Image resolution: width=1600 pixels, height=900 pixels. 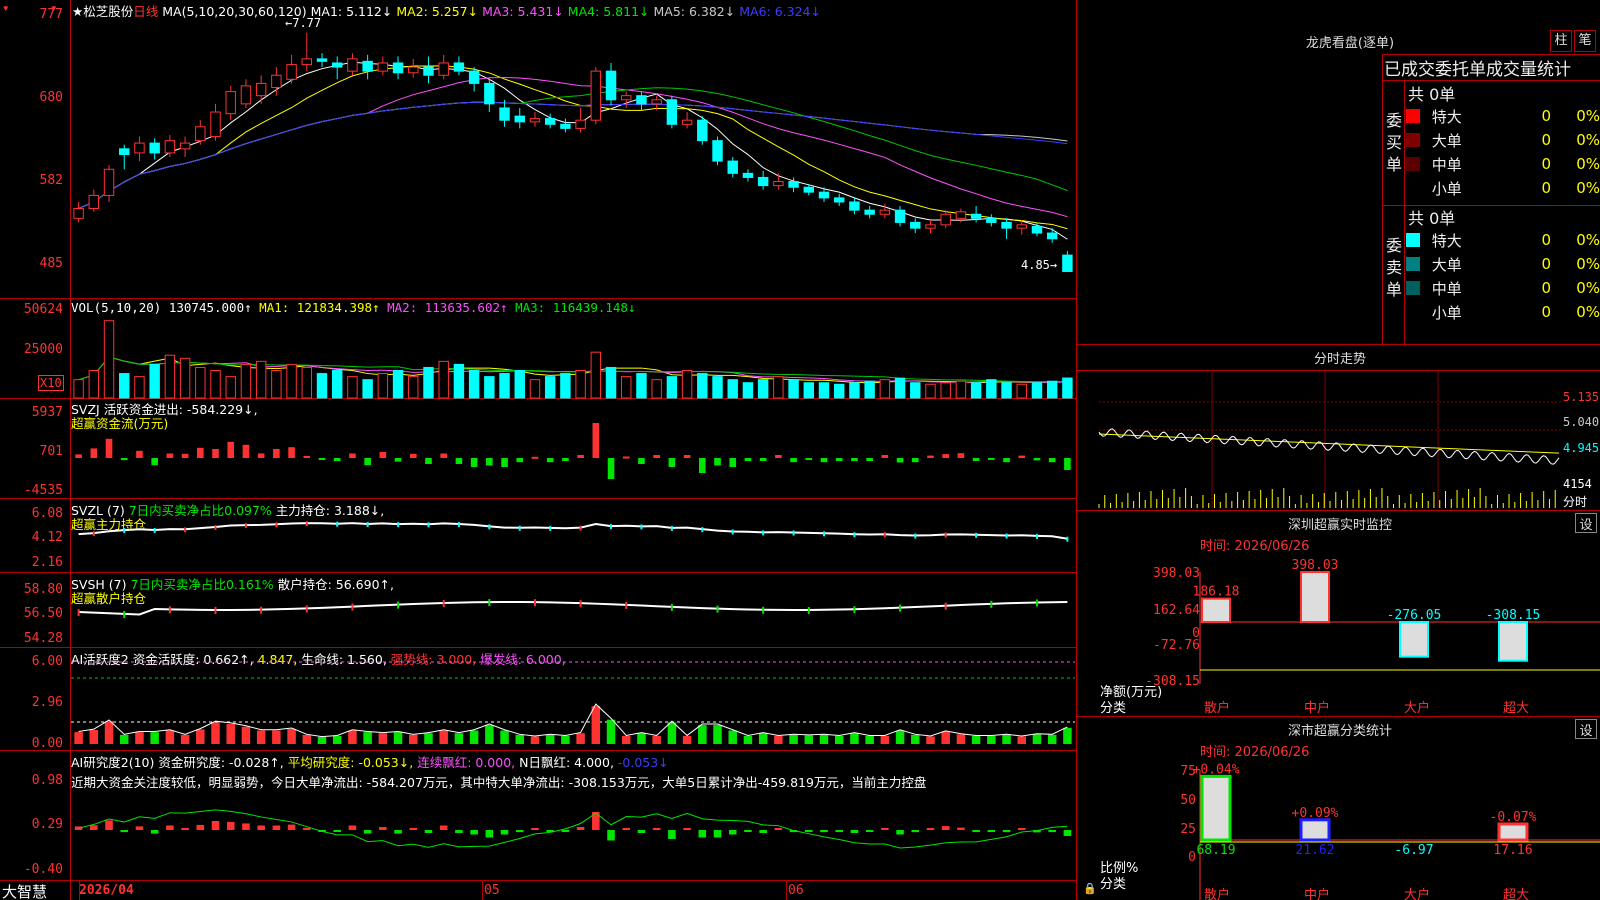 I want to click on lock-icon: 🔒, so click(x=1090, y=888).